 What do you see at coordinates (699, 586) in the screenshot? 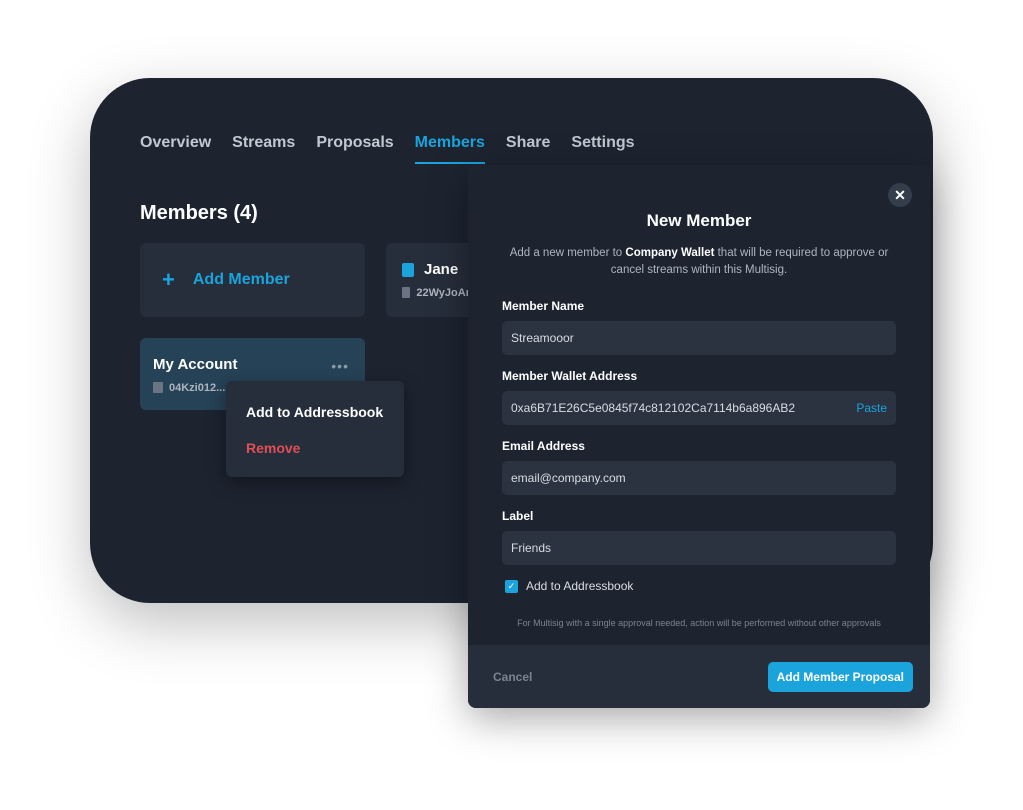
I see `addressbook-checkbox: ✓ Add to Addressbook` at bounding box center [699, 586].